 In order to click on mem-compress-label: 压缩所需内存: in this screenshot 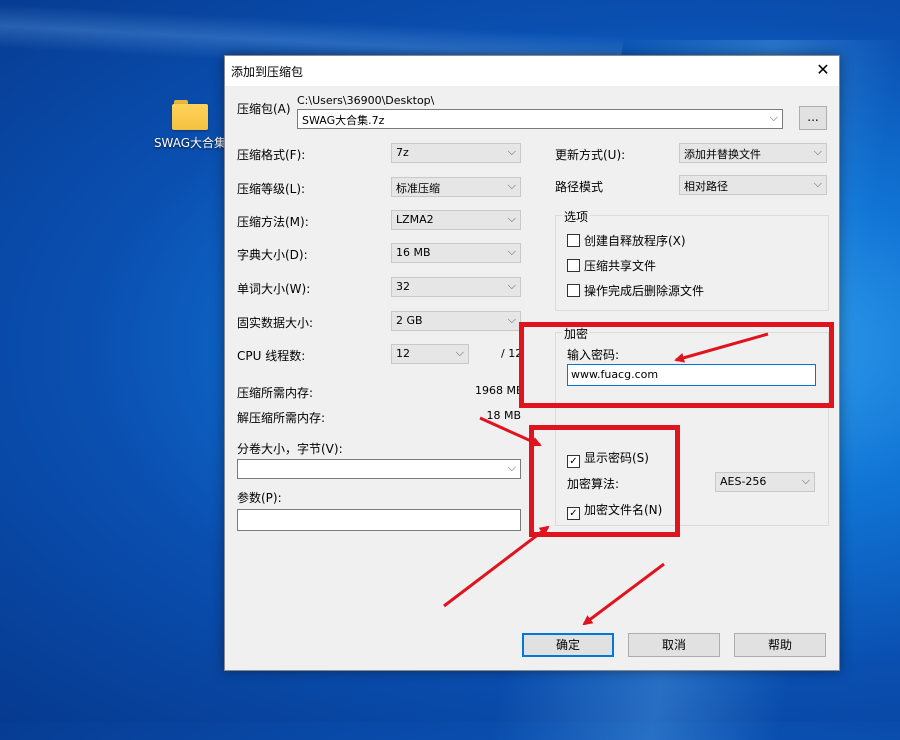, I will do `click(275, 393)`.